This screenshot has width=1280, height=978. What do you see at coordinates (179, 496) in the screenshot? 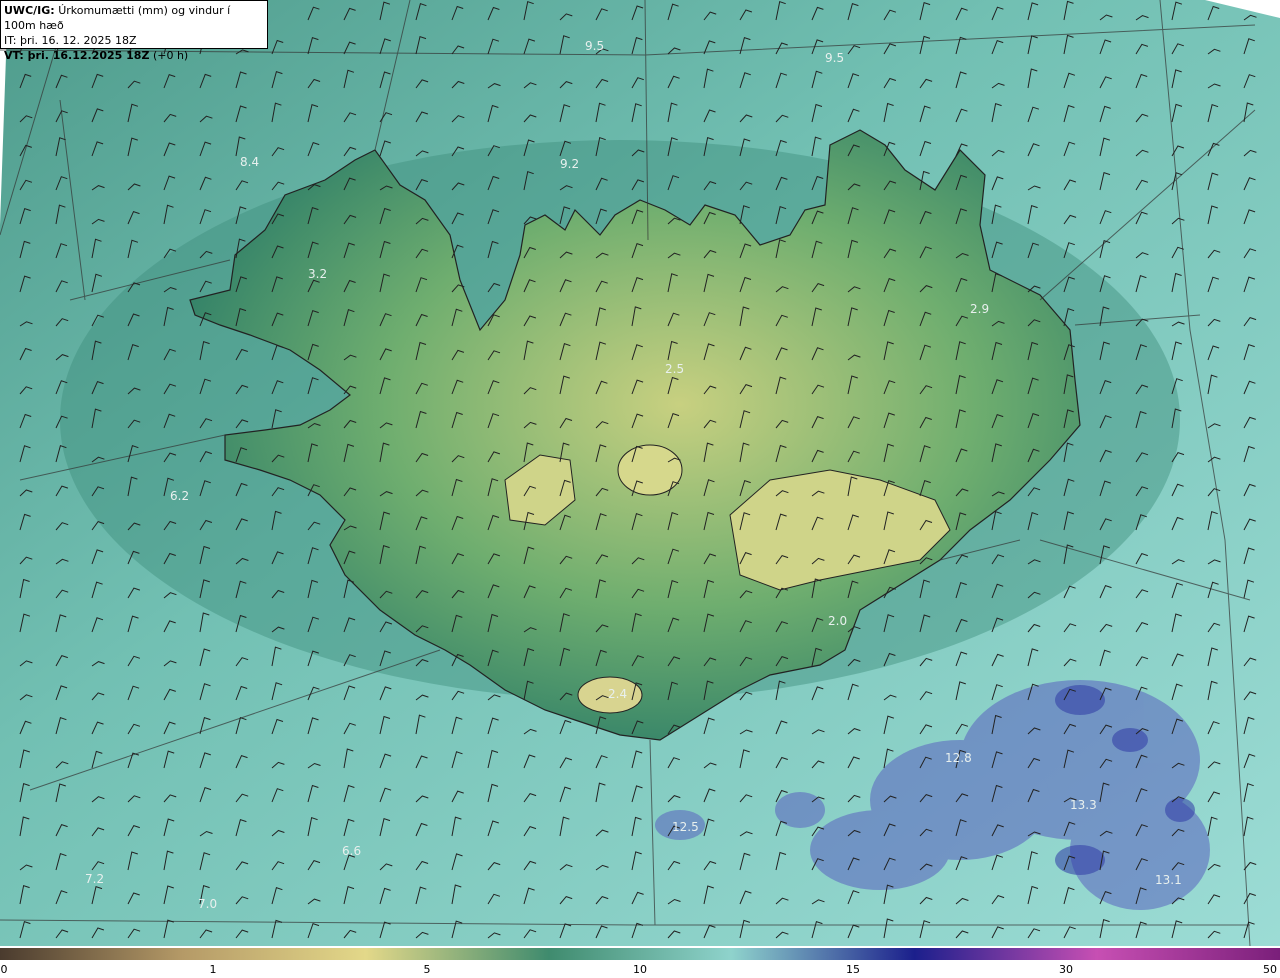
I see `value-label: 6.2` at bounding box center [179, 496].